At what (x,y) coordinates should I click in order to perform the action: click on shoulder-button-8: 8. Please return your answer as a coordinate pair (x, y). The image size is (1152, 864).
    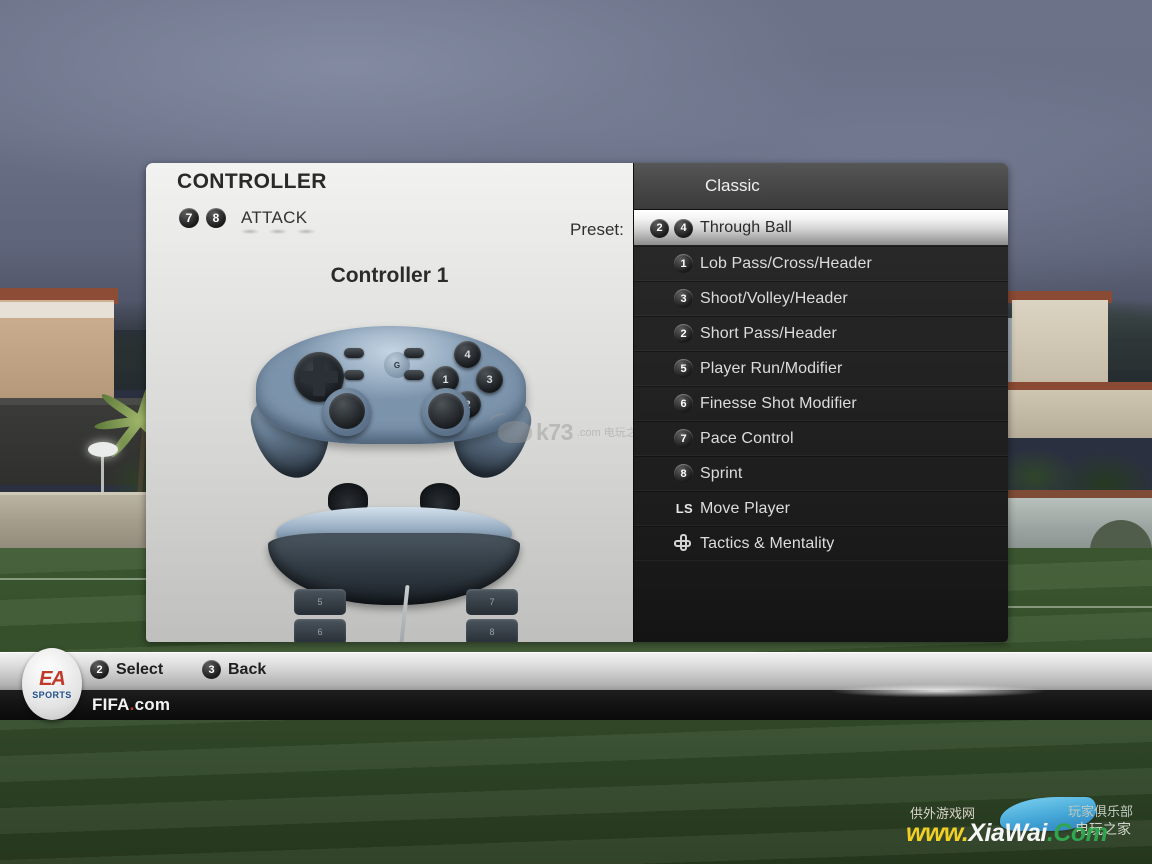
    Looking at the image, I should click on (492, 630).